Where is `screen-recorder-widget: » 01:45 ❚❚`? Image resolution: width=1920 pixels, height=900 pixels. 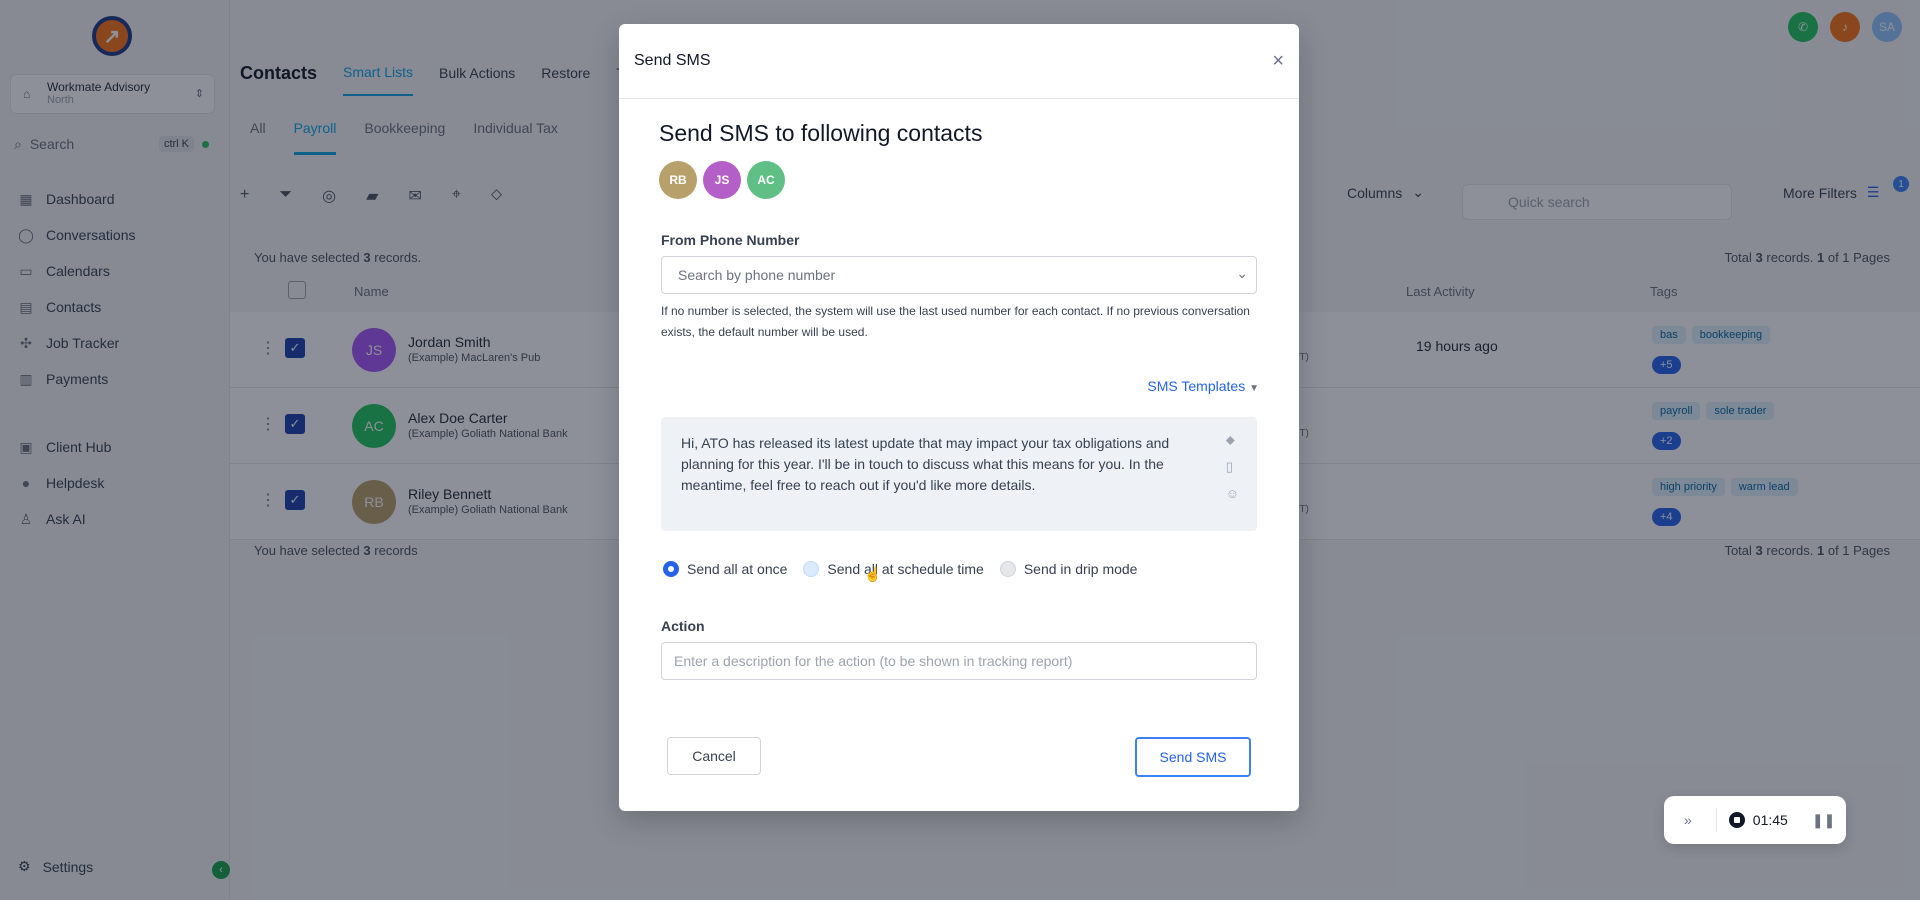 screen-recorder-widget: » 01:45 ❚❚ is located at coordinates (1755, 820).